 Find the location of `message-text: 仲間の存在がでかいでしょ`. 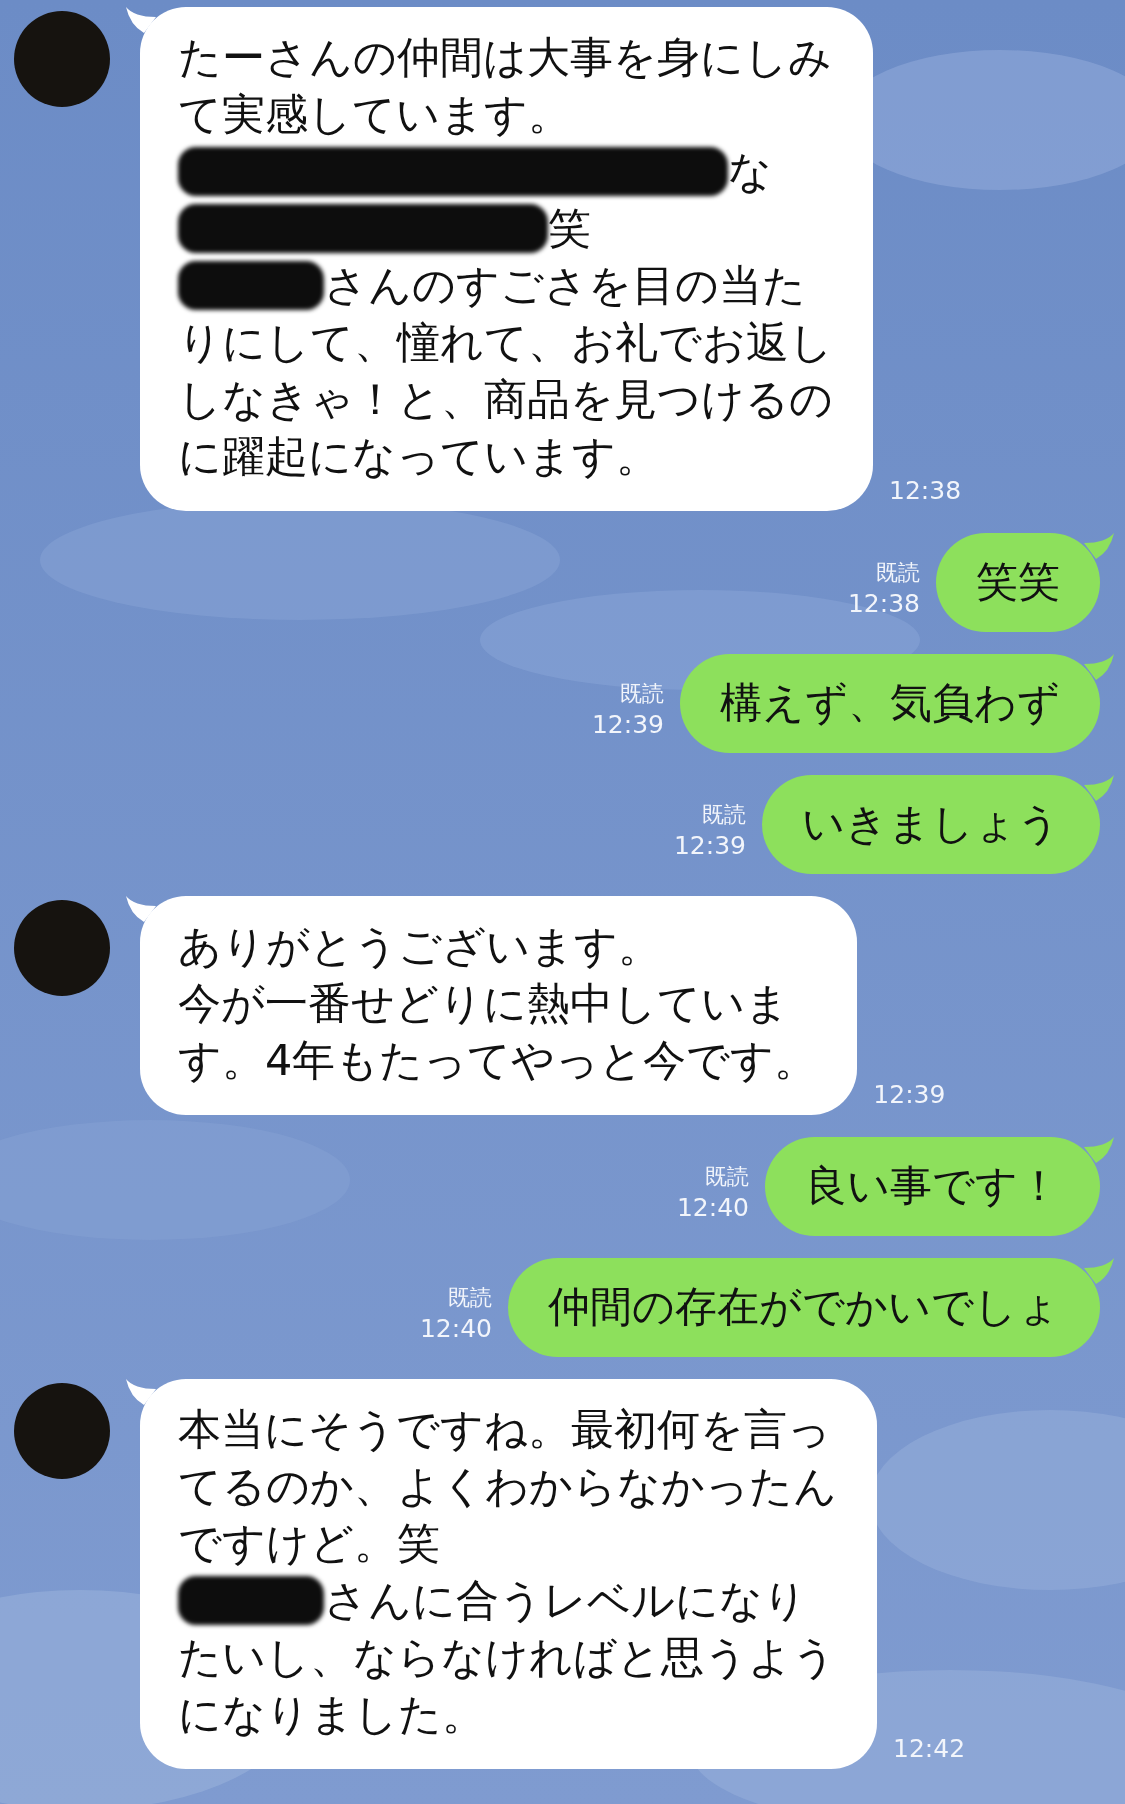

message-text: 仲間の存在がでかいでしょ is located at coordinates (804, 1306).